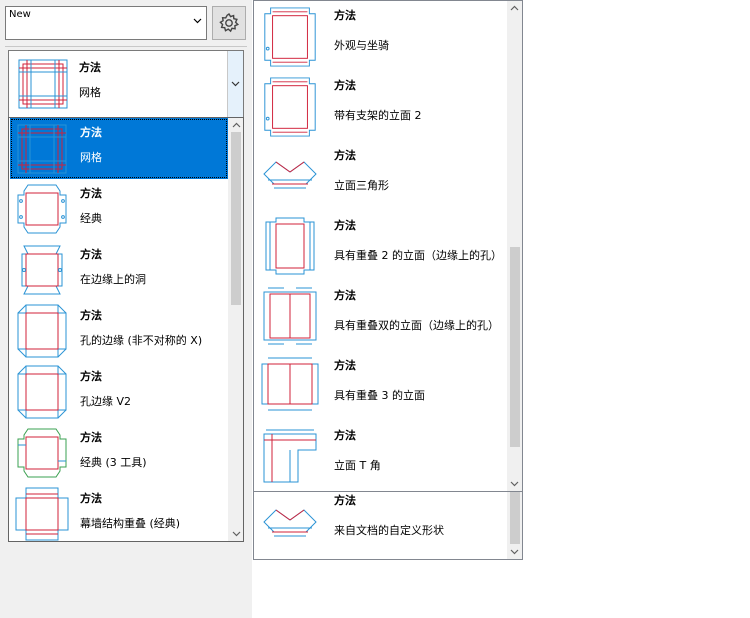 The image size is (750, 618). Describe the element at coordinates (380, 316) in the screenshot. I see `list-item-overlap-double: 方法 具有重叠双的立面（边缘上的孔）` at that location.